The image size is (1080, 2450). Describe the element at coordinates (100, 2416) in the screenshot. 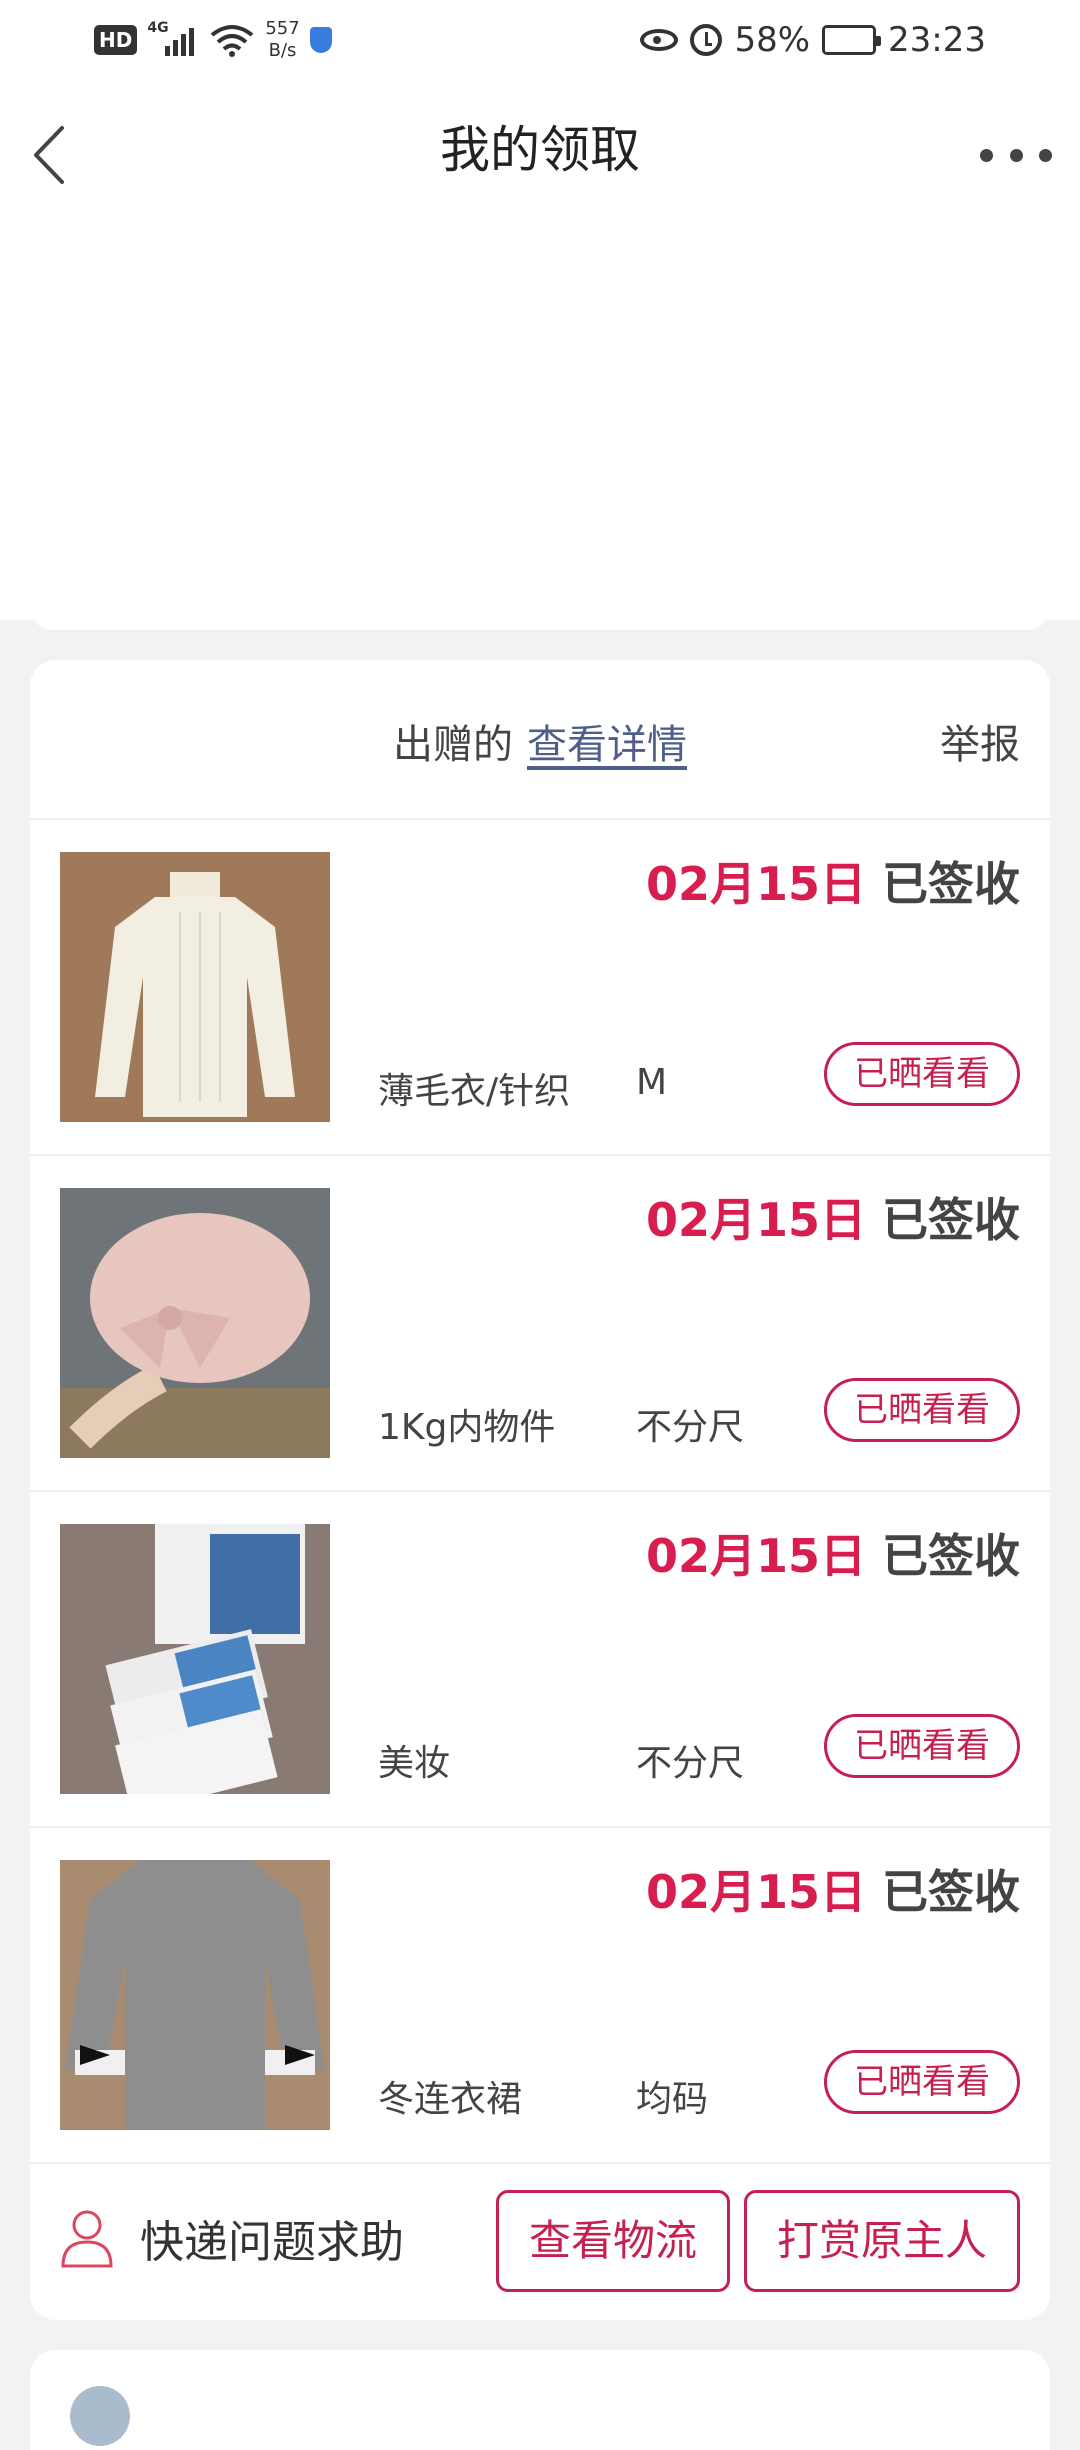

I see `avatar` at that location.